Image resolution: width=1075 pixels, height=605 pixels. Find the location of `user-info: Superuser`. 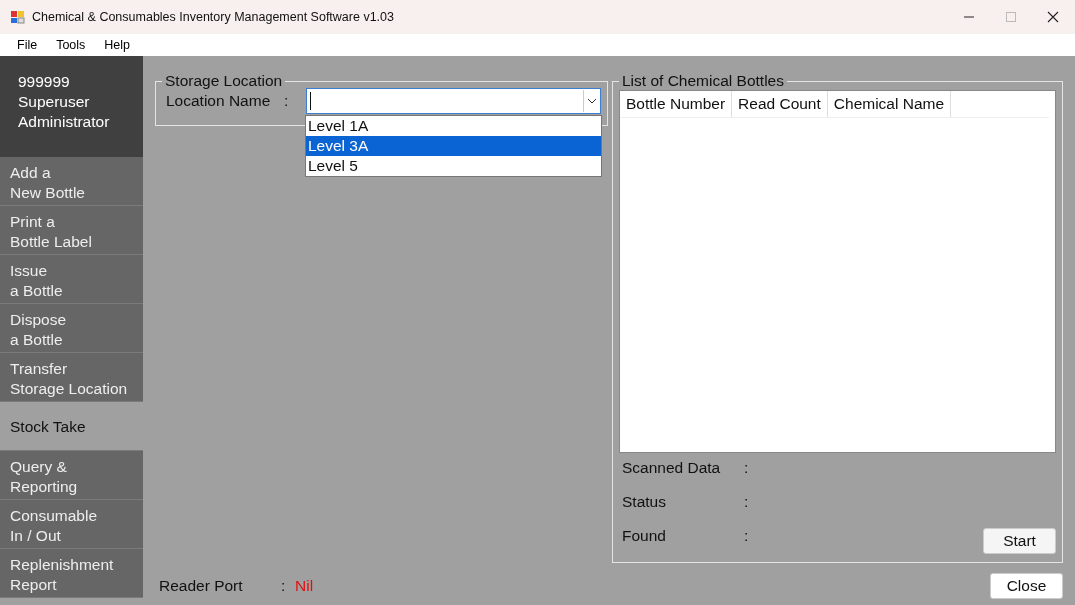

user-info: Superuser is located at coordinates (54, 102).